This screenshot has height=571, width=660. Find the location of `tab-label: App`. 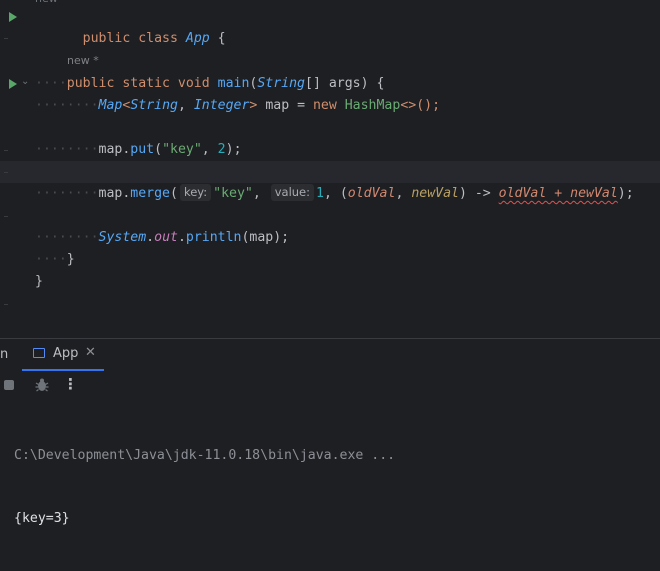

tab-label: App is located at coordinates (66, 353).